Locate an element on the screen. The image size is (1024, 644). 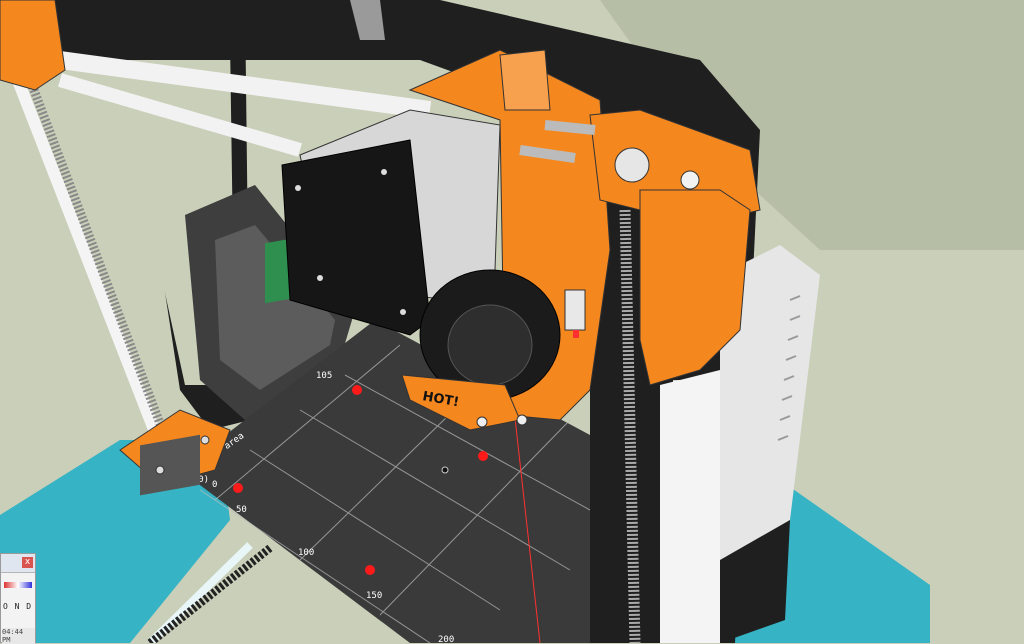
bed-tick-x: 200 is located at coordinates (446, 639).